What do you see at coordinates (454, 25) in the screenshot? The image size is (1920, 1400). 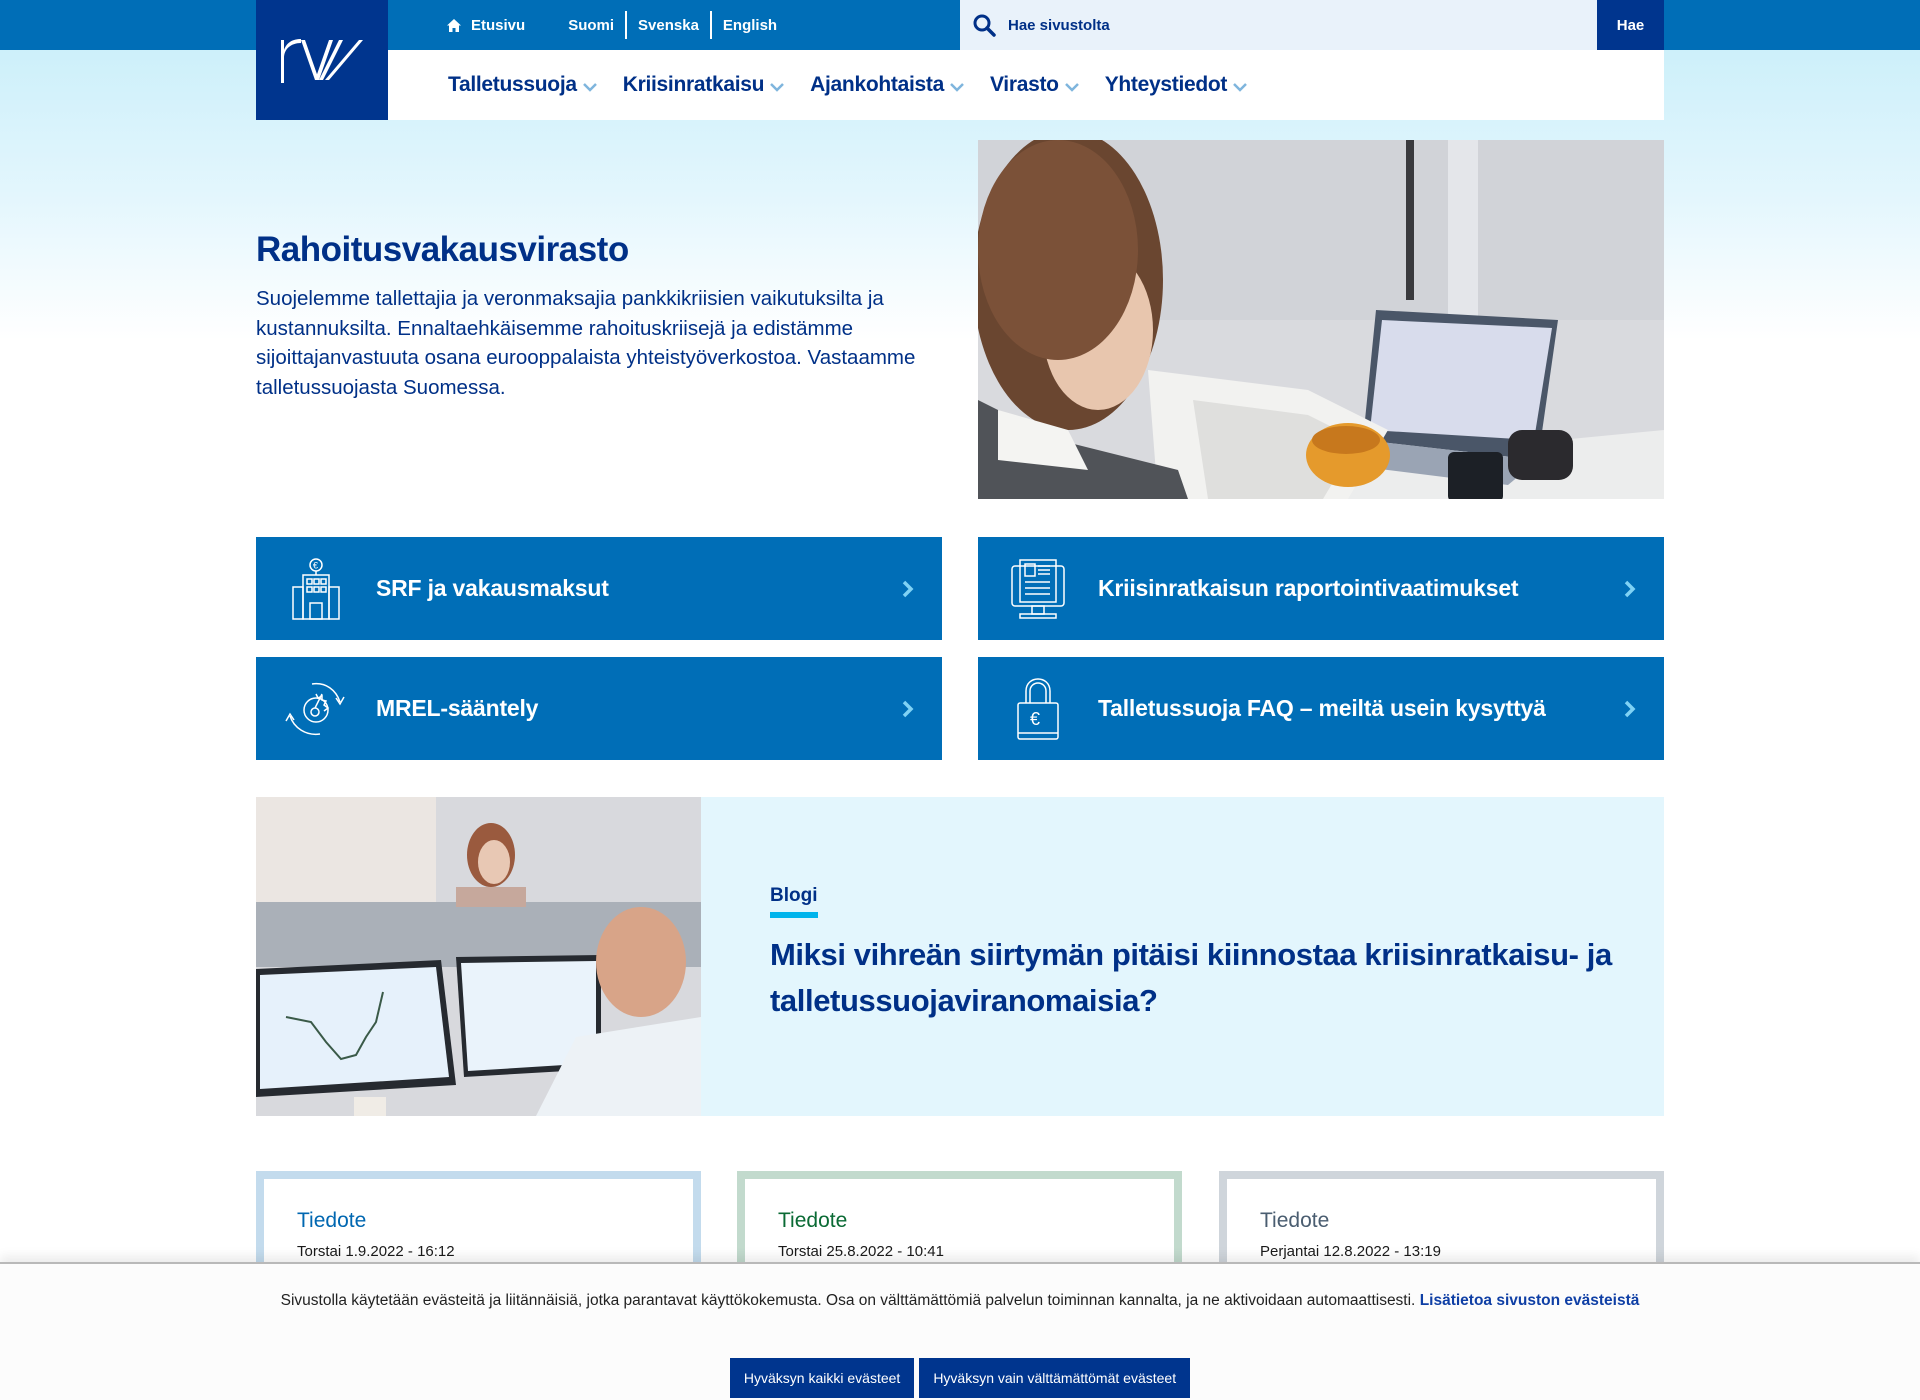 I see `home-icon` at bounding box center [454, 25].